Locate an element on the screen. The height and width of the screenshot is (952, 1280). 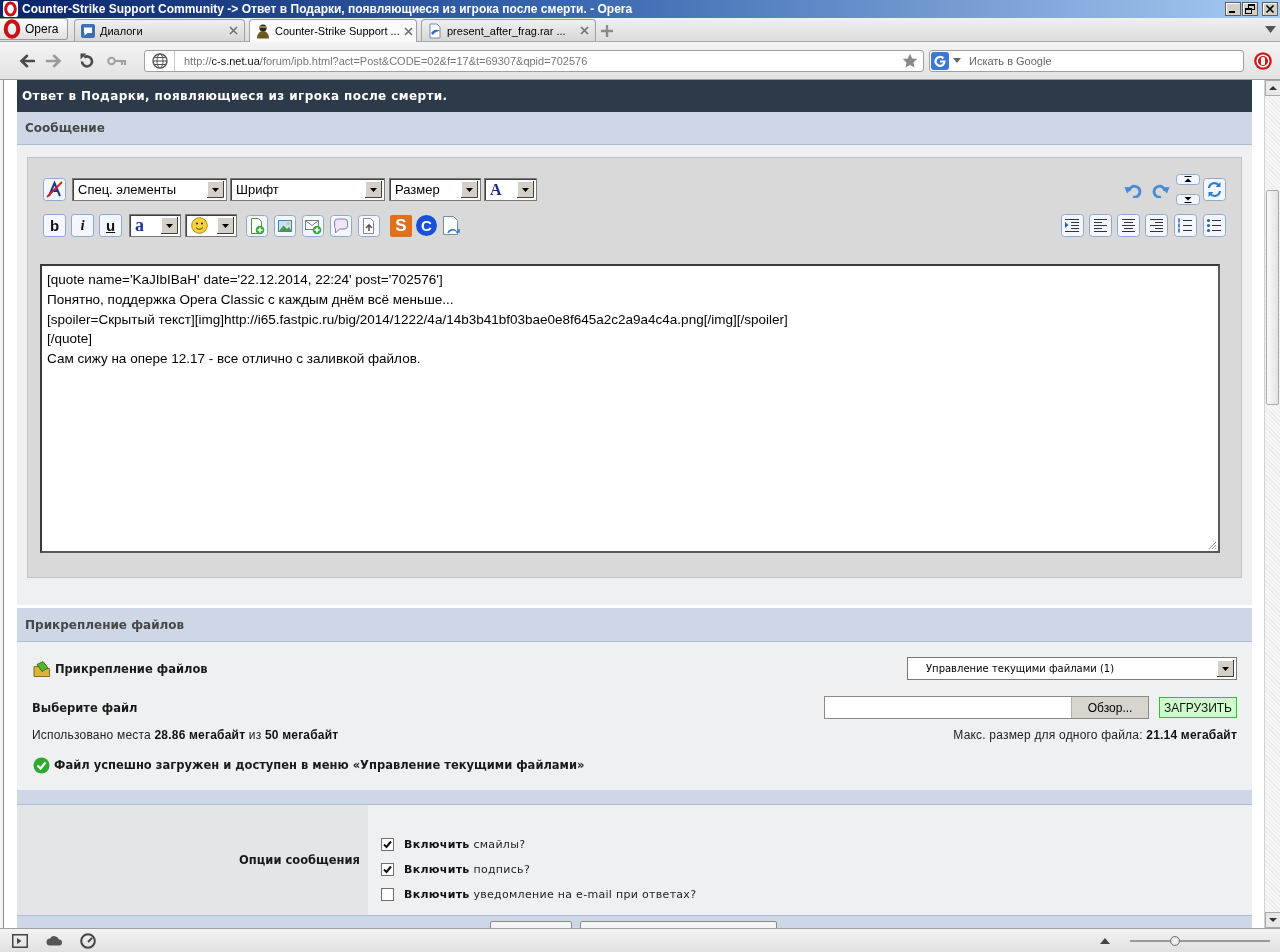
smiley-icon is located at coordinates (199, 225).